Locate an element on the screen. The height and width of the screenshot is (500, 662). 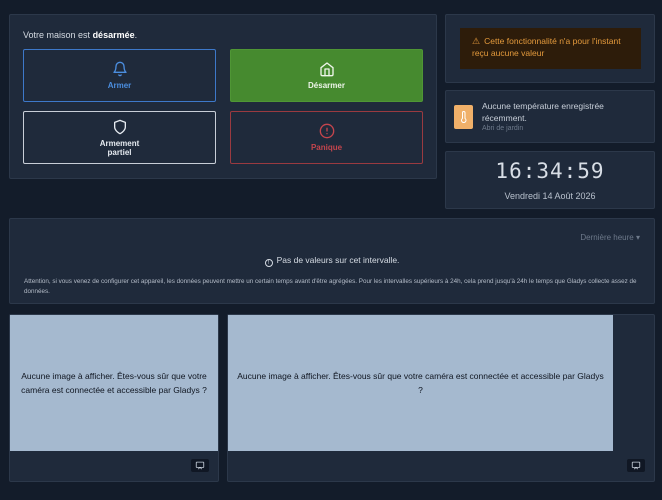
alert-circle-icon is located at coordinates (326, 131).